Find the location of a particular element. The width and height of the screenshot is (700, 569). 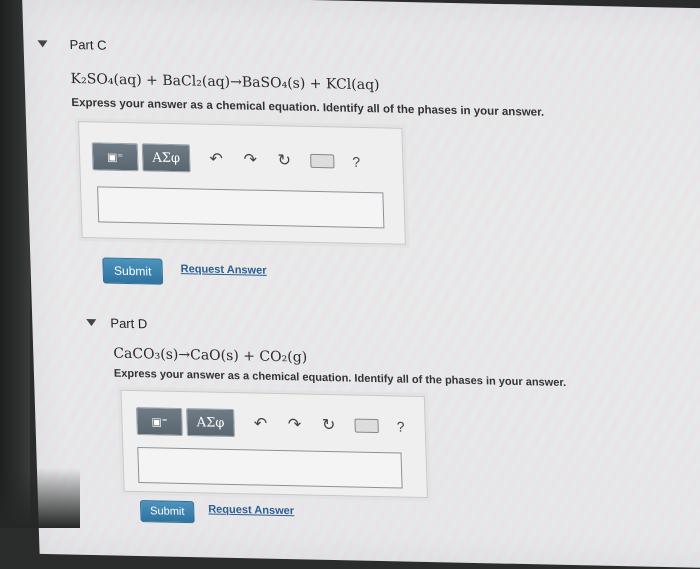

monitor-bezel-shadow is located at coordinates (40, 498).